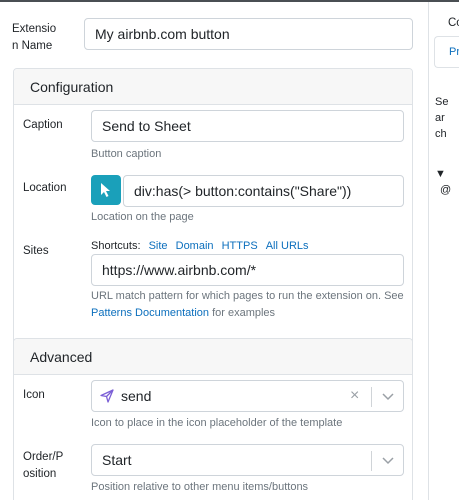 This screenshot has width=459, height=500. What do you see at coordinates (142, 217) in the screenshot?
I see `location-help: Location on the page` at bounding box center [142, 217].